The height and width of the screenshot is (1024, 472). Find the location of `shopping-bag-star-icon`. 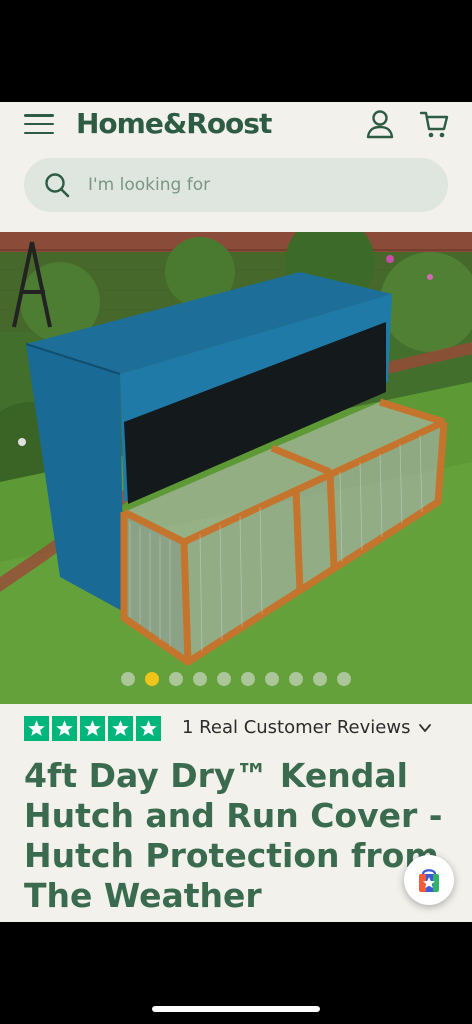

shopping-bag-star-icon is located at coordinates (429, 880).